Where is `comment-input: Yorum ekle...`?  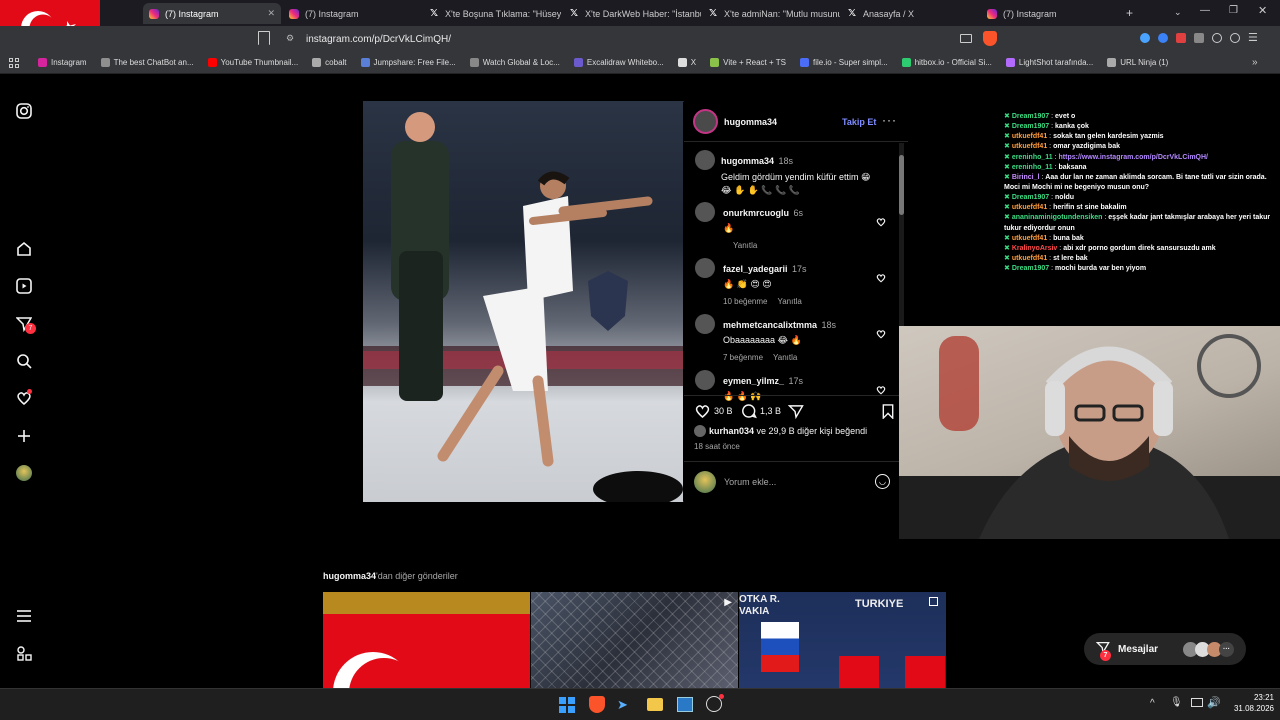
comment-input: Yorum ekle... is located at coordinates (794, 482).